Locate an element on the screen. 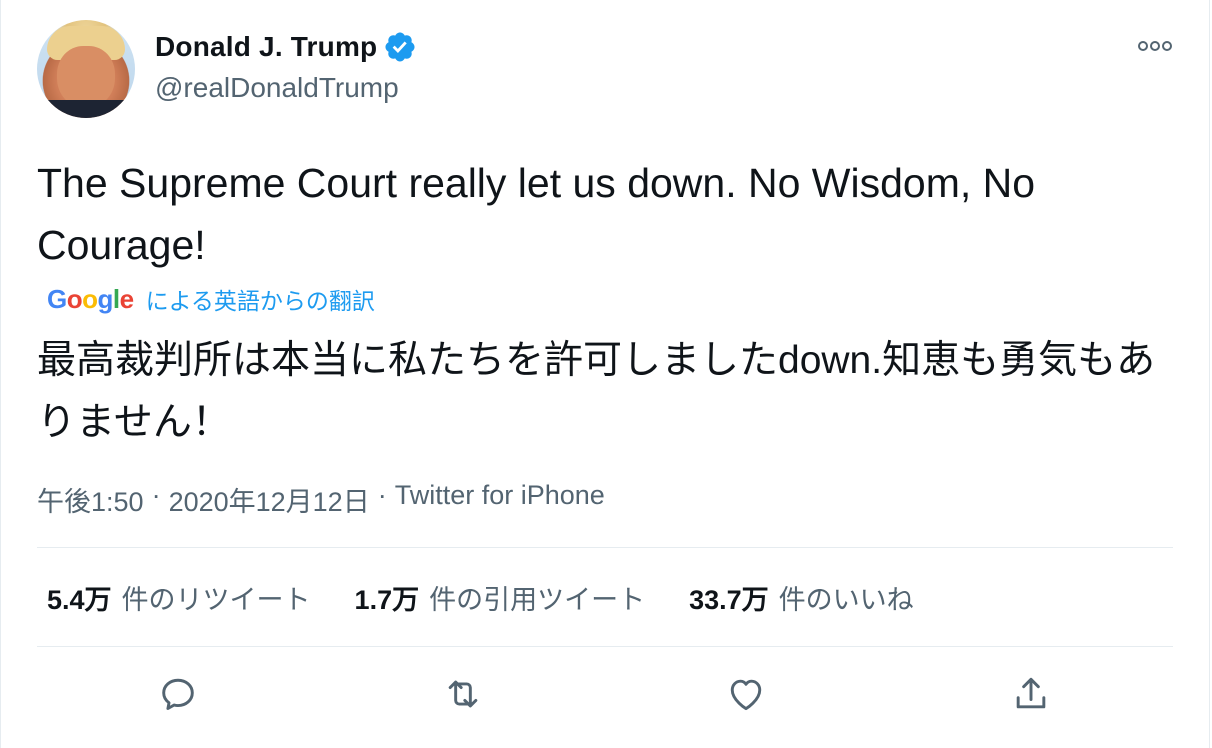  retweet-icon is located at coordinates (463, 694).